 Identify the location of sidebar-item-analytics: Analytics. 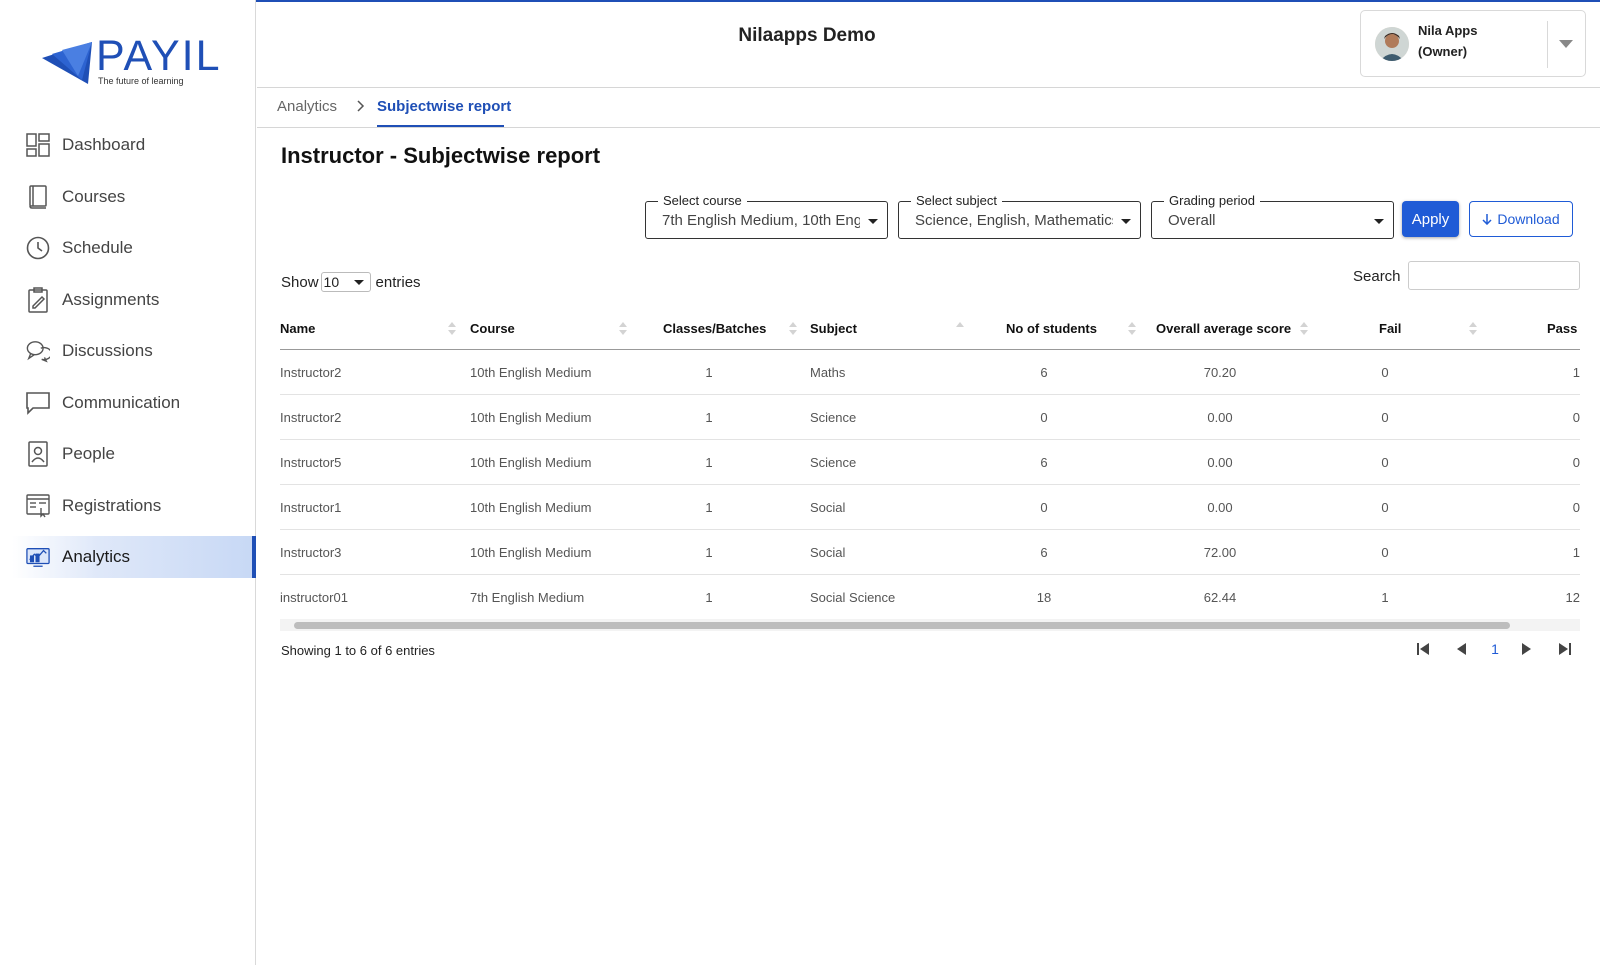
(134, 557).